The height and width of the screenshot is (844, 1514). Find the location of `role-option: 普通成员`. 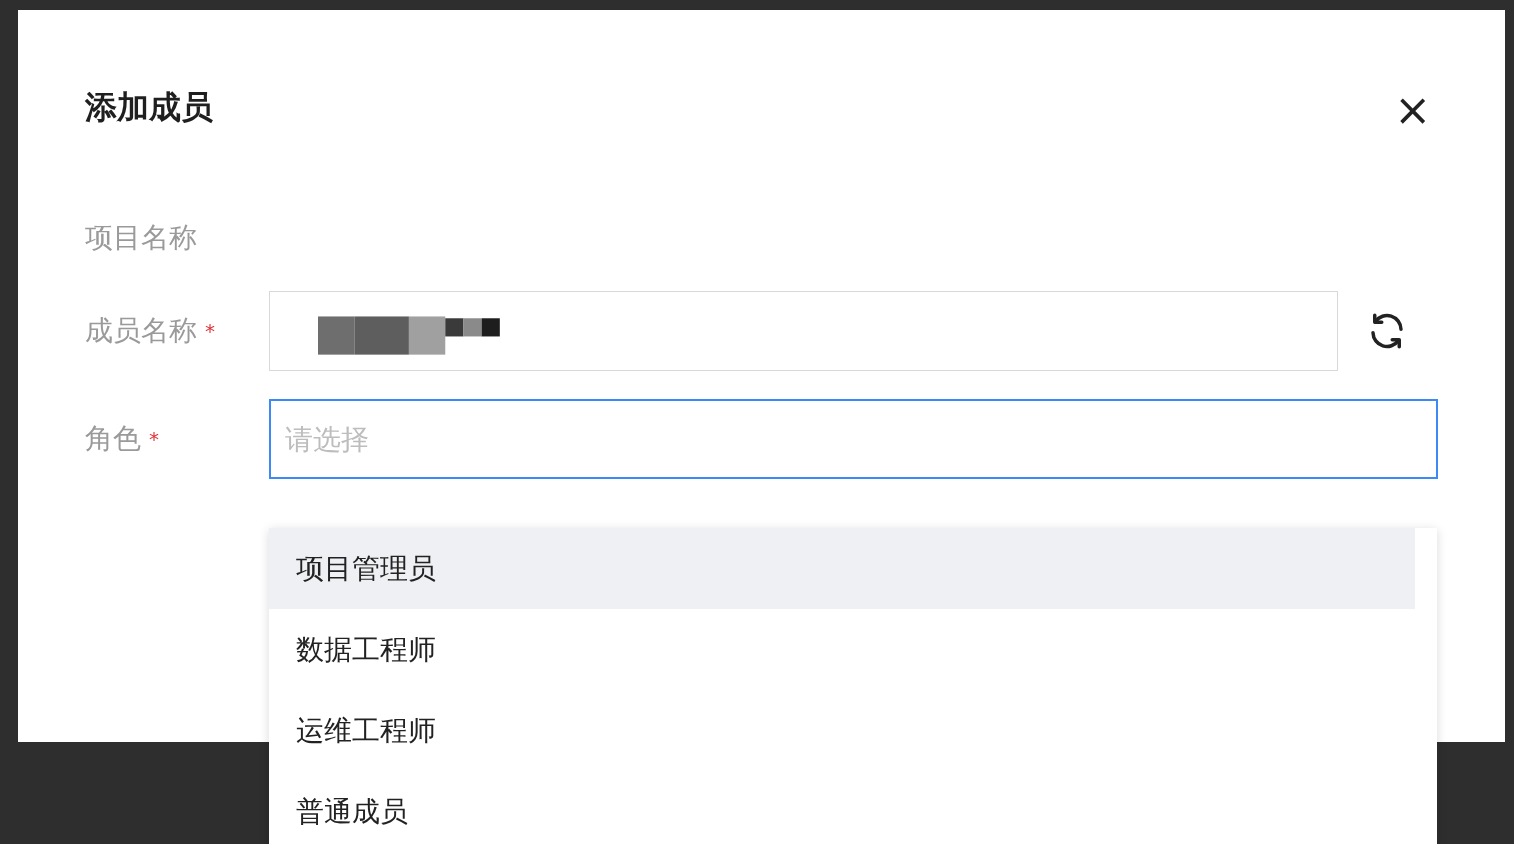

role-option: 普通成员 is located at coordinates (842, 807).